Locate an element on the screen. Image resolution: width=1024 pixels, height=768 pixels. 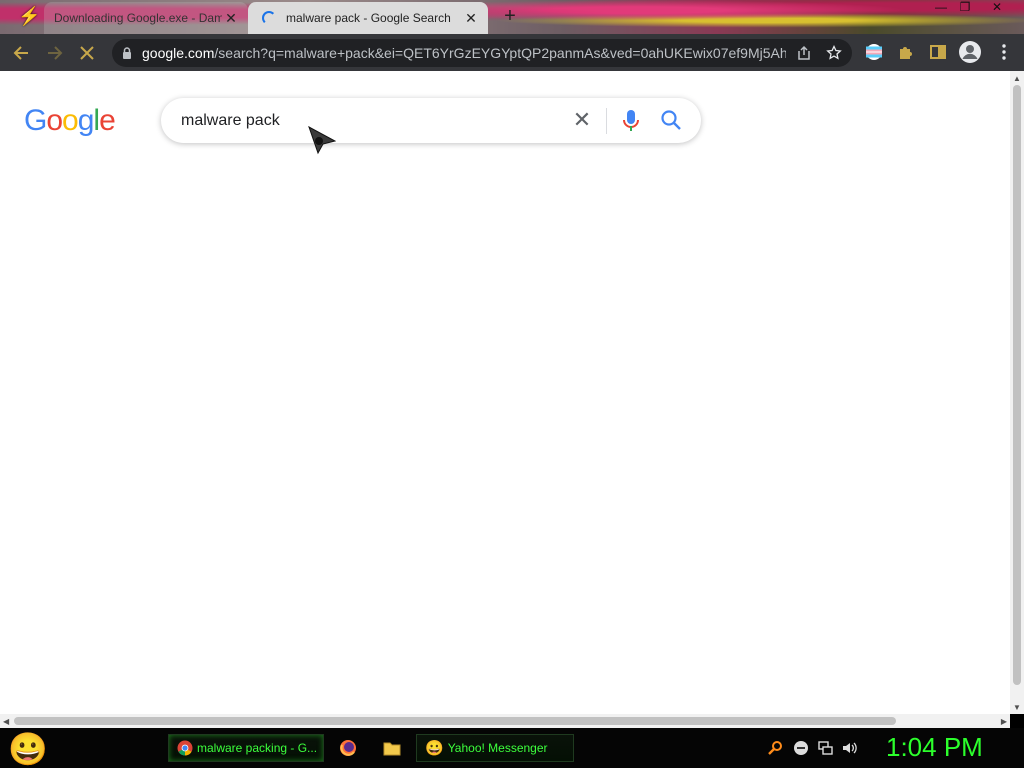
scroll-down-icon: ▼ is located at coordinates (1017, 707).